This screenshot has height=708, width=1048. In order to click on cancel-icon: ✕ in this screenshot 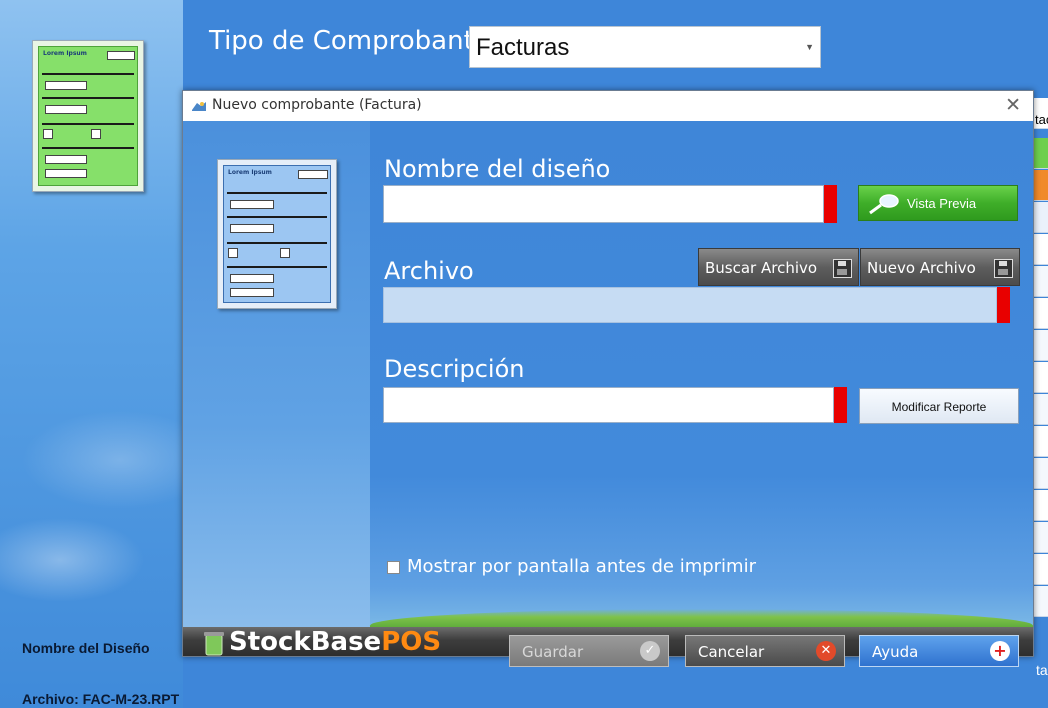, I will do `click(826, 651)`.